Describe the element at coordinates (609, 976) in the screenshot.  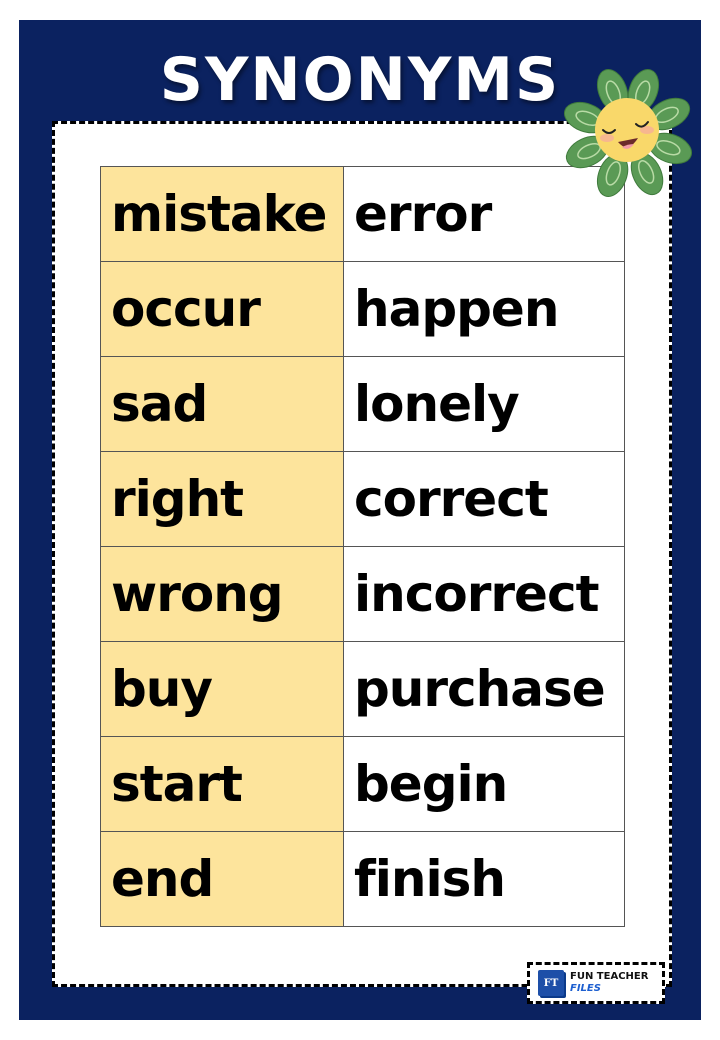
I see `logo-line-1: FUN TEACHER` at that location.